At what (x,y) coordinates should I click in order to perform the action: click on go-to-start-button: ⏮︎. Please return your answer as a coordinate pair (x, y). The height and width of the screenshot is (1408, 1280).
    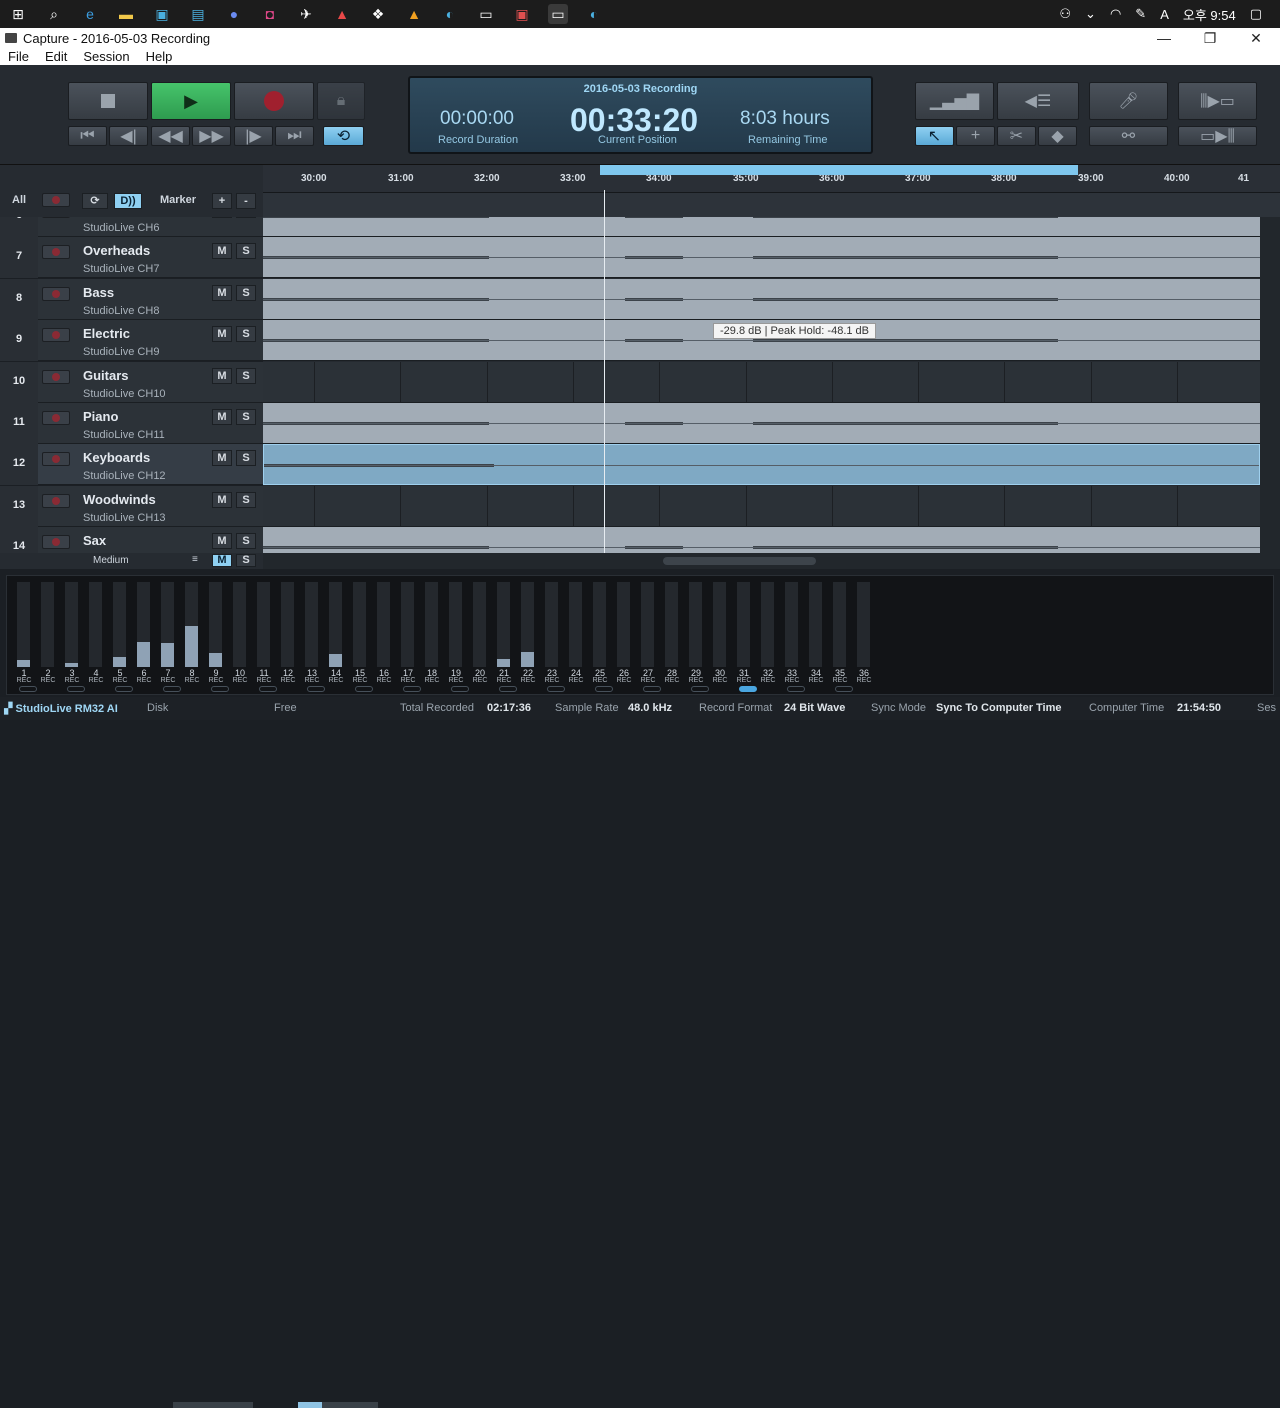
    Looking at the image, I should click on (87, 136).